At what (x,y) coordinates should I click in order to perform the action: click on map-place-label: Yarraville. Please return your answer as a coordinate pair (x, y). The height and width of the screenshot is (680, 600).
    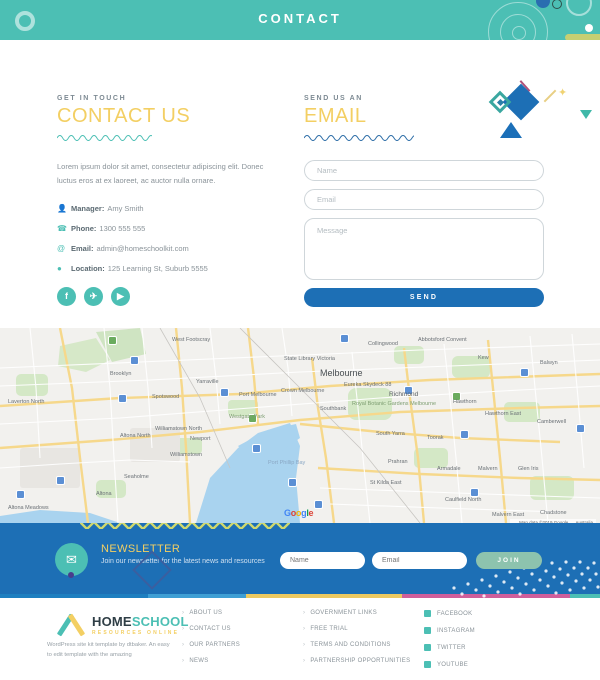
    Looking at the image, I should click on (207, 382).